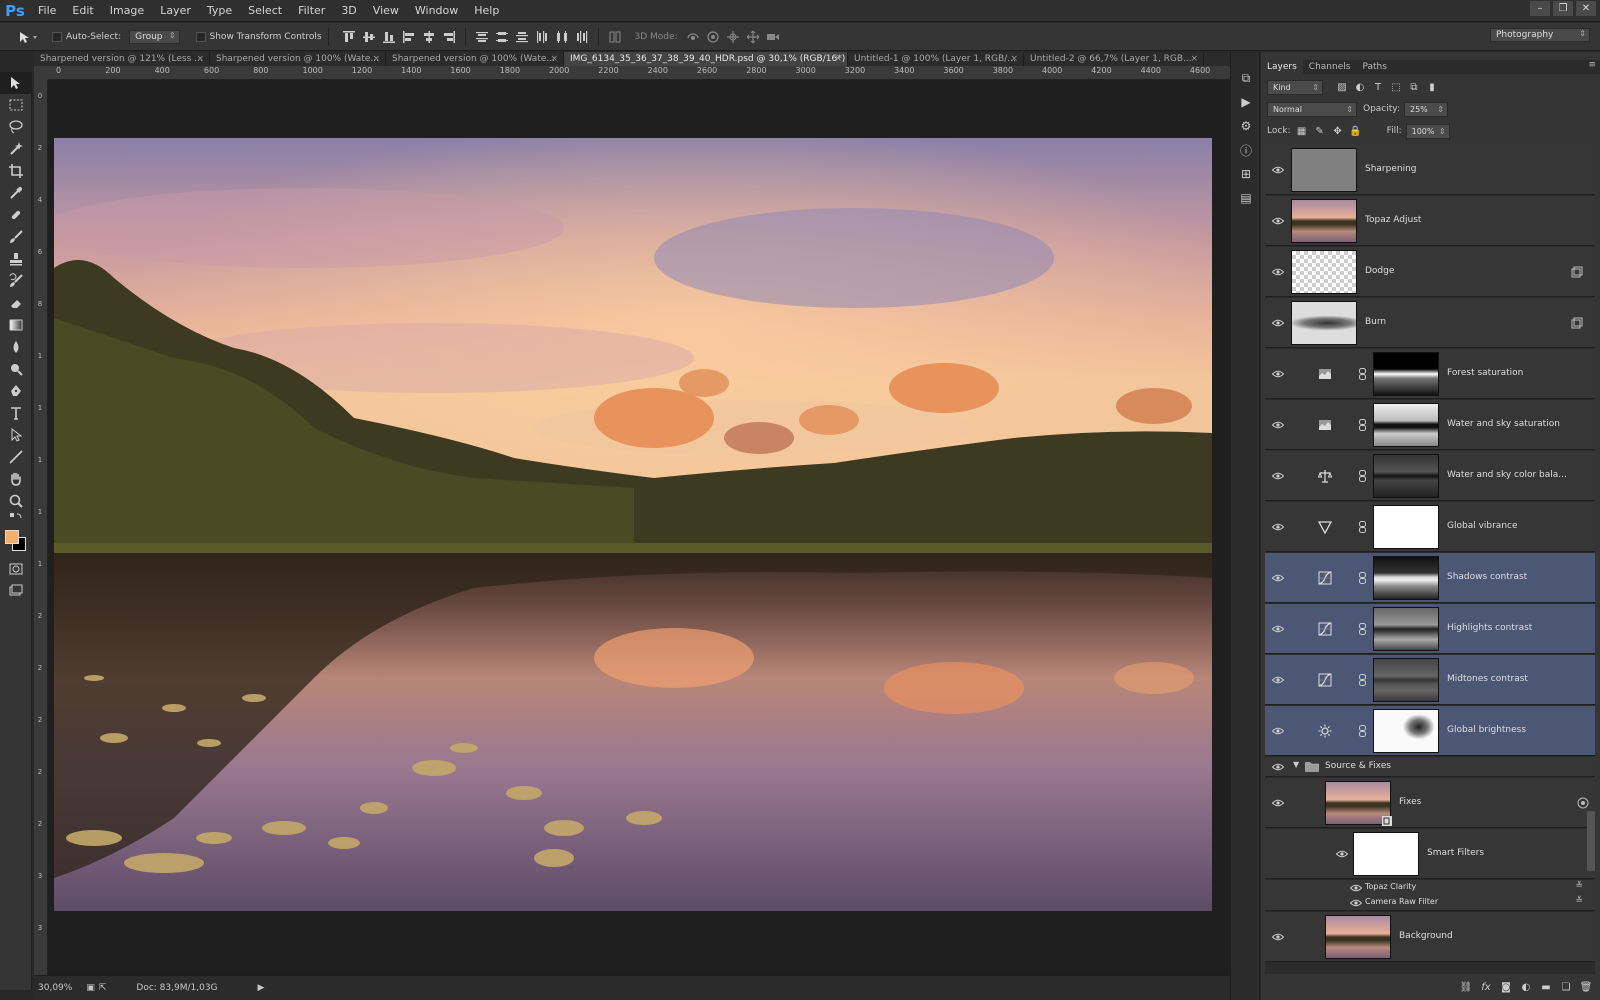  What do you see at coordinates (29, 37) in the screenshot?
I see `move-tool-preset` at bounding box center [29, 37].